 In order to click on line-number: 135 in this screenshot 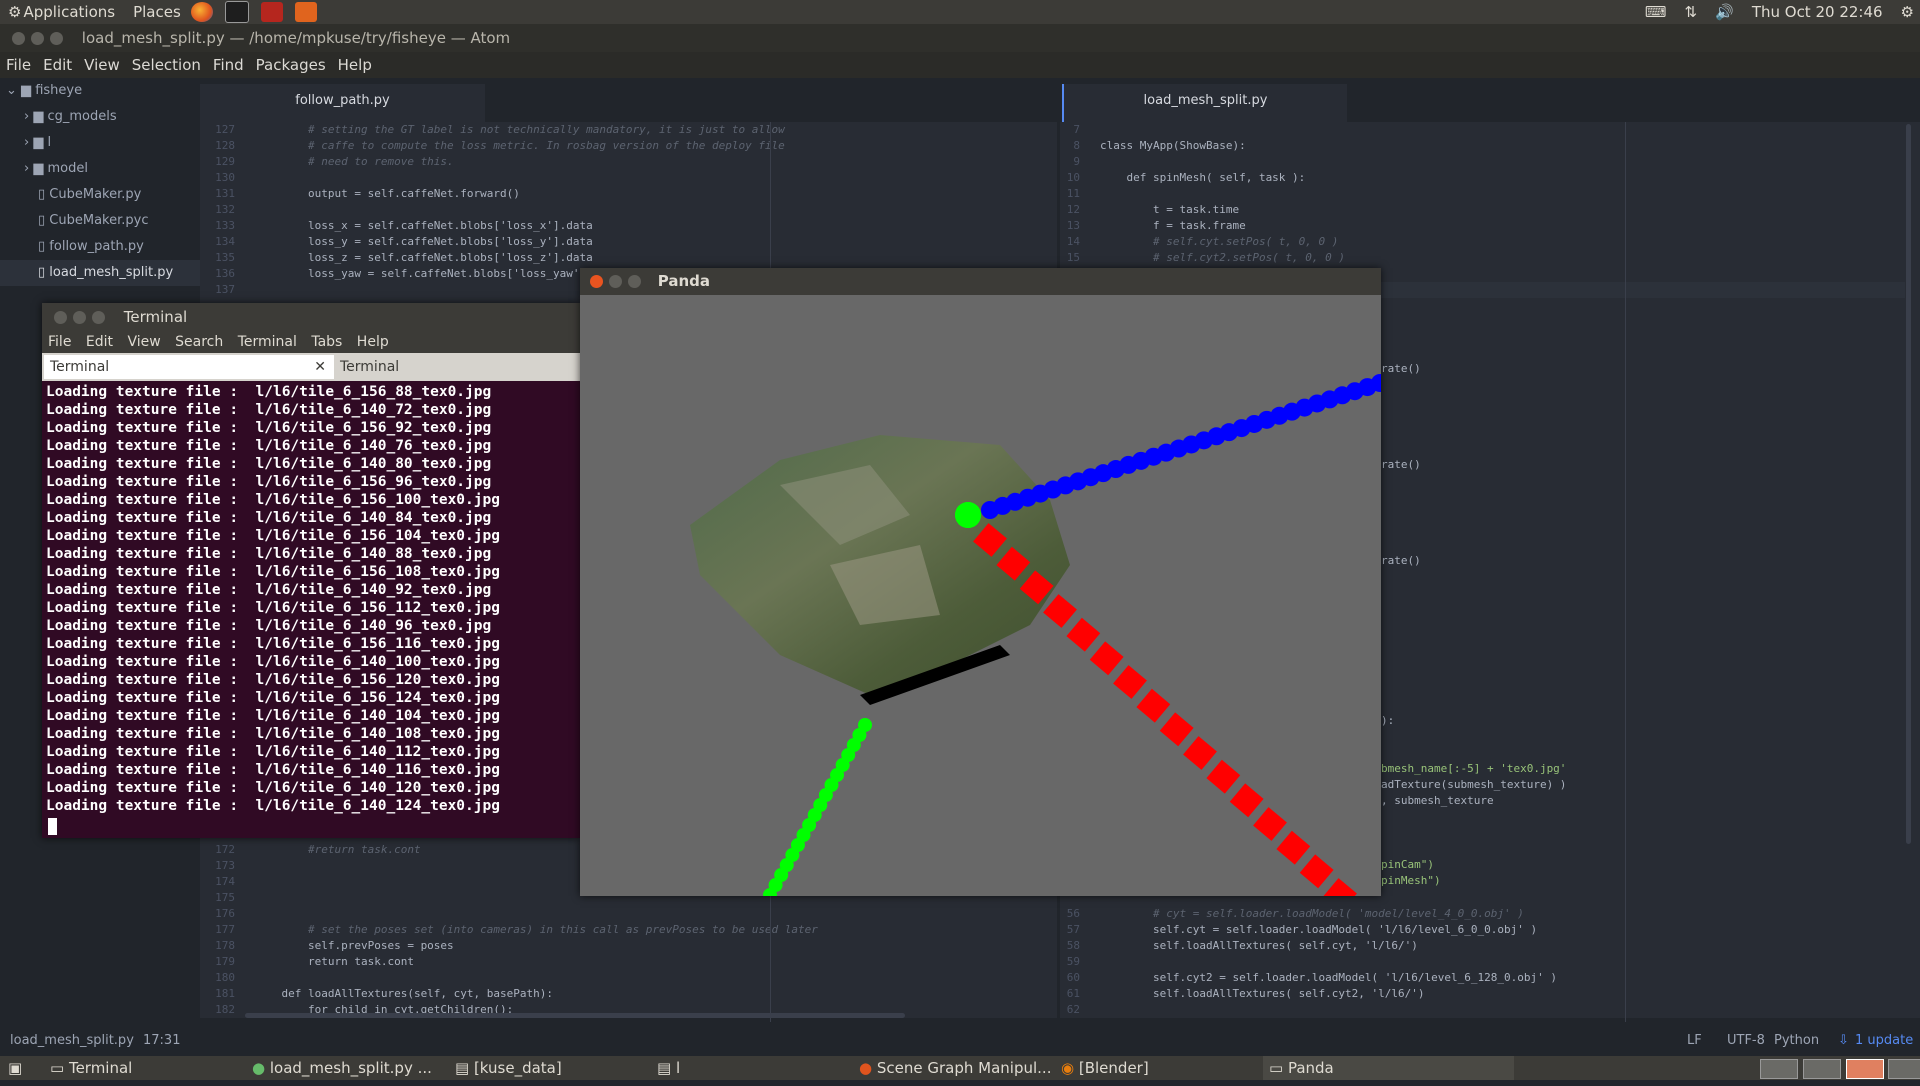, I will do `click(215, 258)`.